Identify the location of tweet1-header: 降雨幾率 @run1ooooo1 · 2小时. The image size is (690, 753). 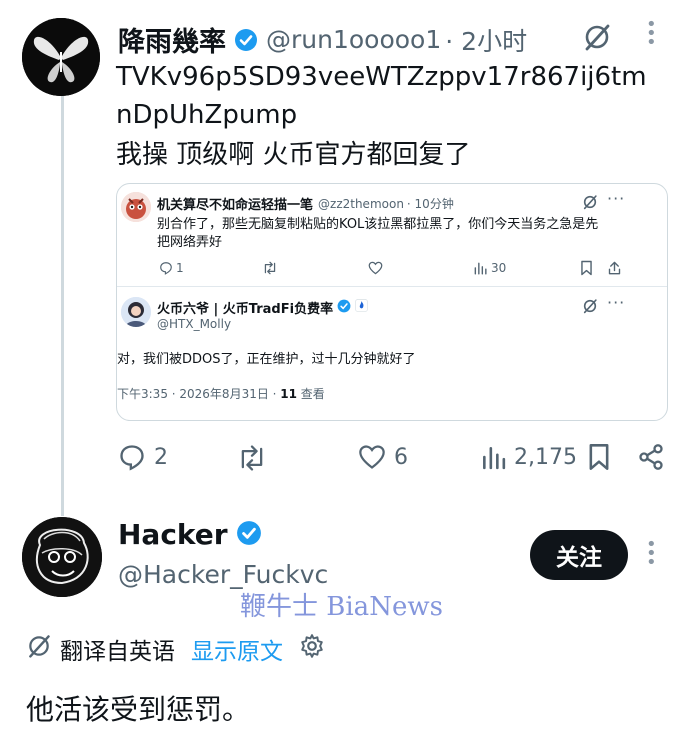
(322, 39).